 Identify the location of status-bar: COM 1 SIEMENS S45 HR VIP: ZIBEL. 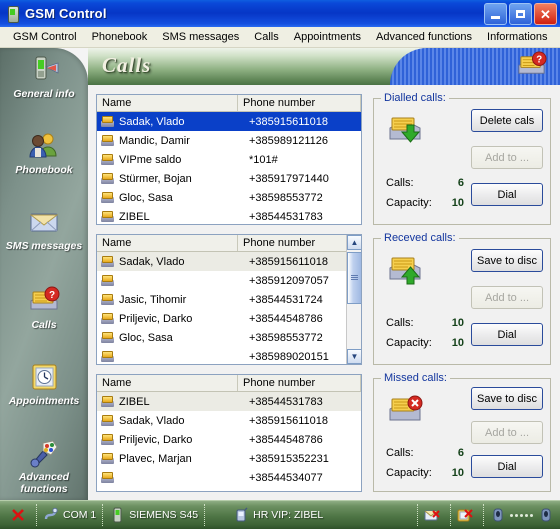
(280, 514).